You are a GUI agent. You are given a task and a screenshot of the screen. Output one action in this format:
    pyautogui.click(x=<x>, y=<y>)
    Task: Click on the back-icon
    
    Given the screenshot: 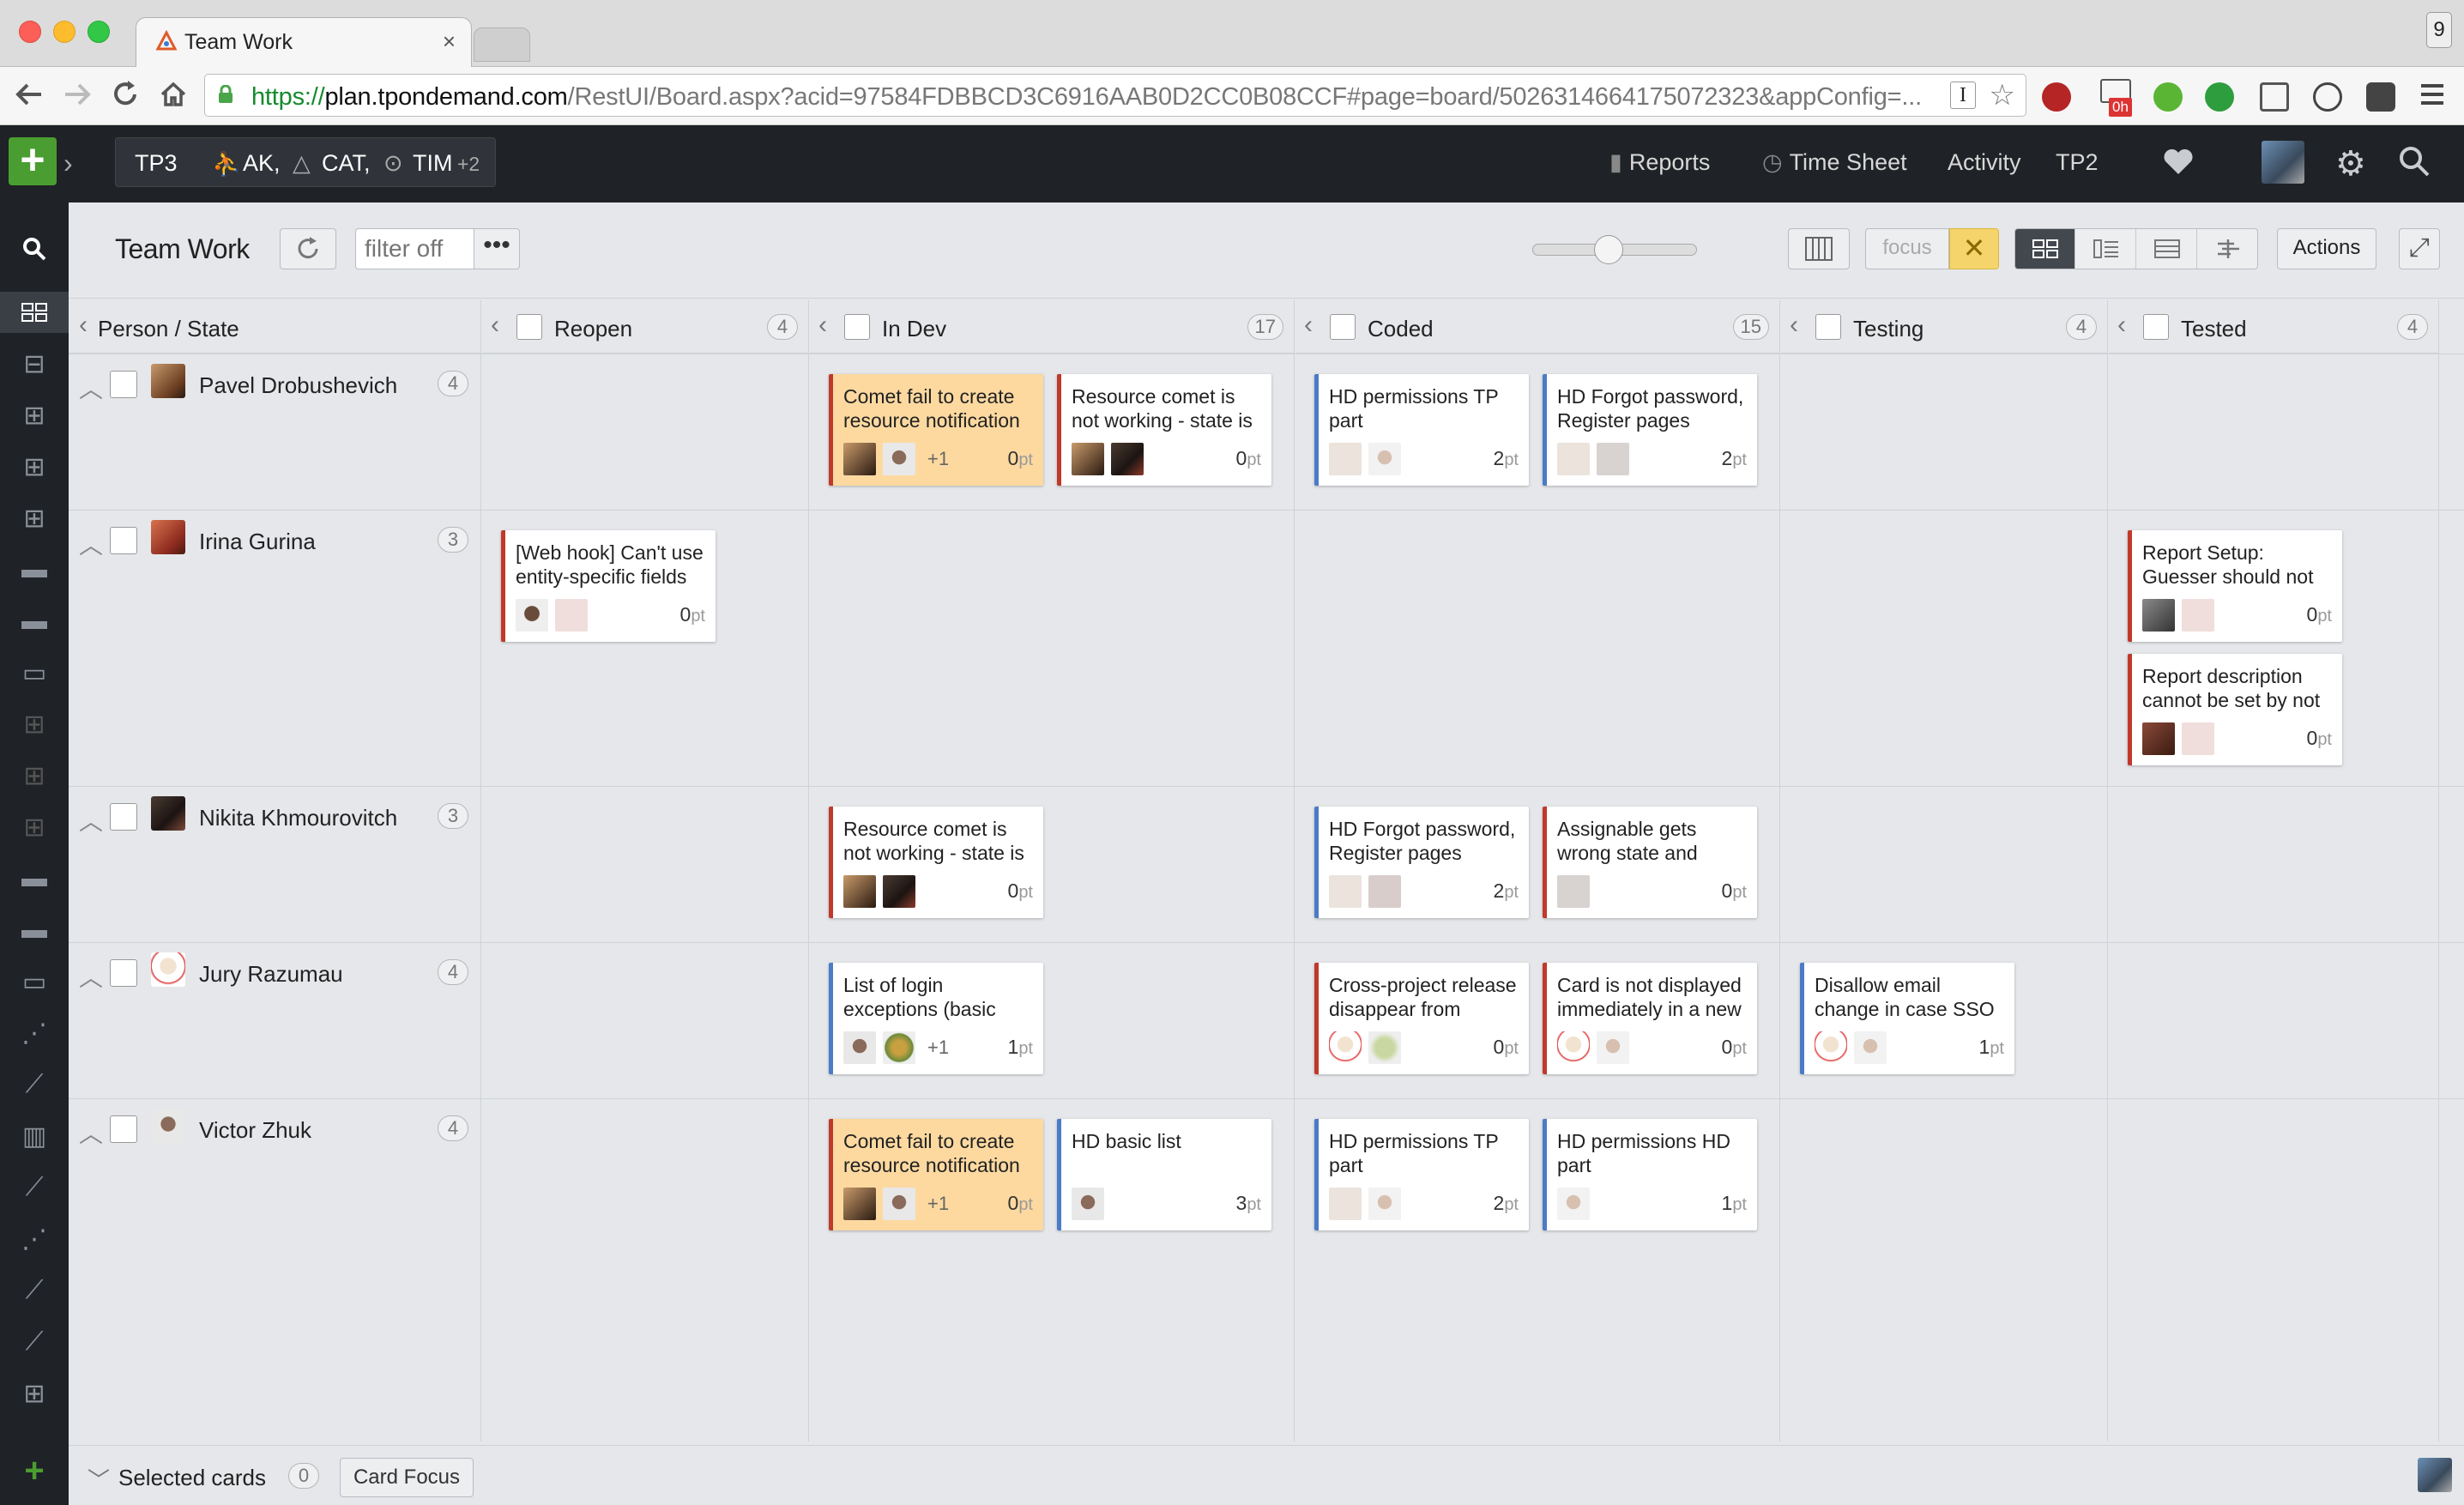 What is the action you would take?
    pyautogui.click(x=29, y=94)
    